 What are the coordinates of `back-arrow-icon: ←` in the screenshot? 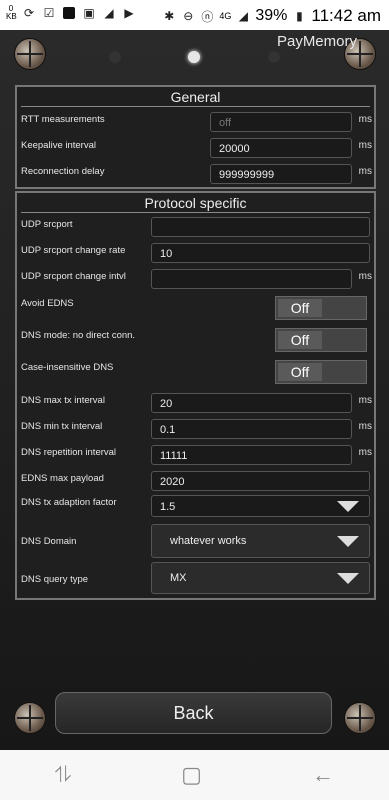 It's located at (323, 775).